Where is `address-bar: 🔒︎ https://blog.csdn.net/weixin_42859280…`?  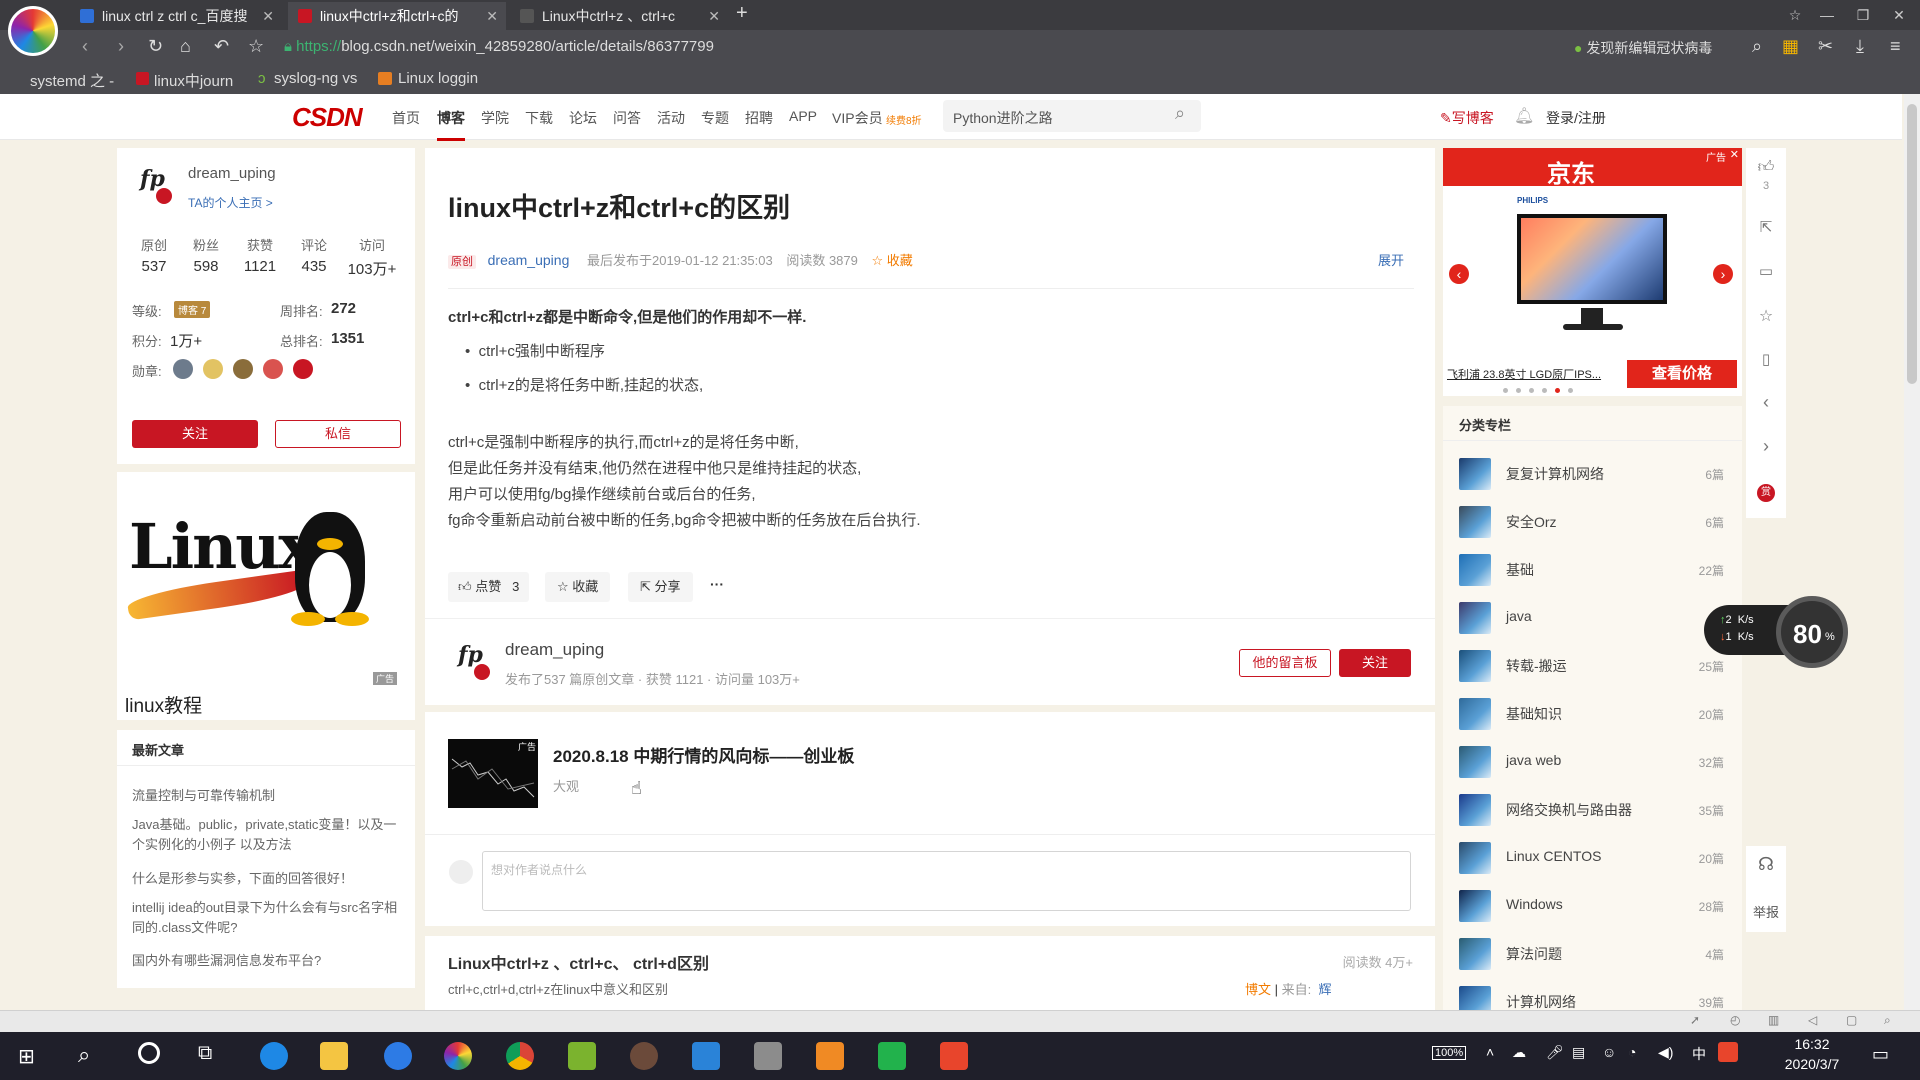
address-bar: 🔒︎ https://blog.csdn.net/weixin_42859280… is located at coordinates (916, 47).